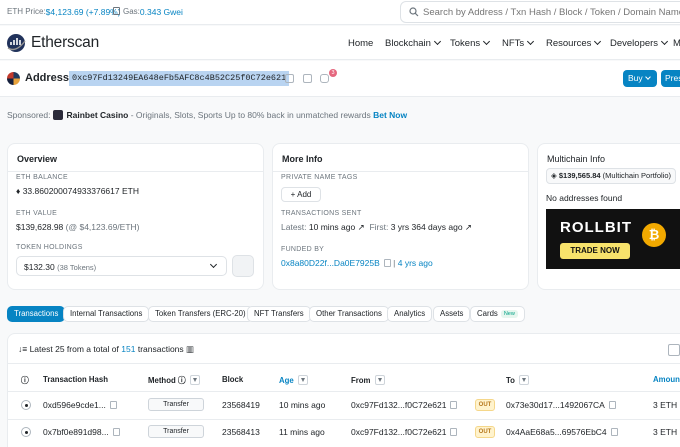 The width and height of the screenshot is (680, 447). I want to click on token-holdings-value: $132.30 (38 Tokens), so click(60, 267).